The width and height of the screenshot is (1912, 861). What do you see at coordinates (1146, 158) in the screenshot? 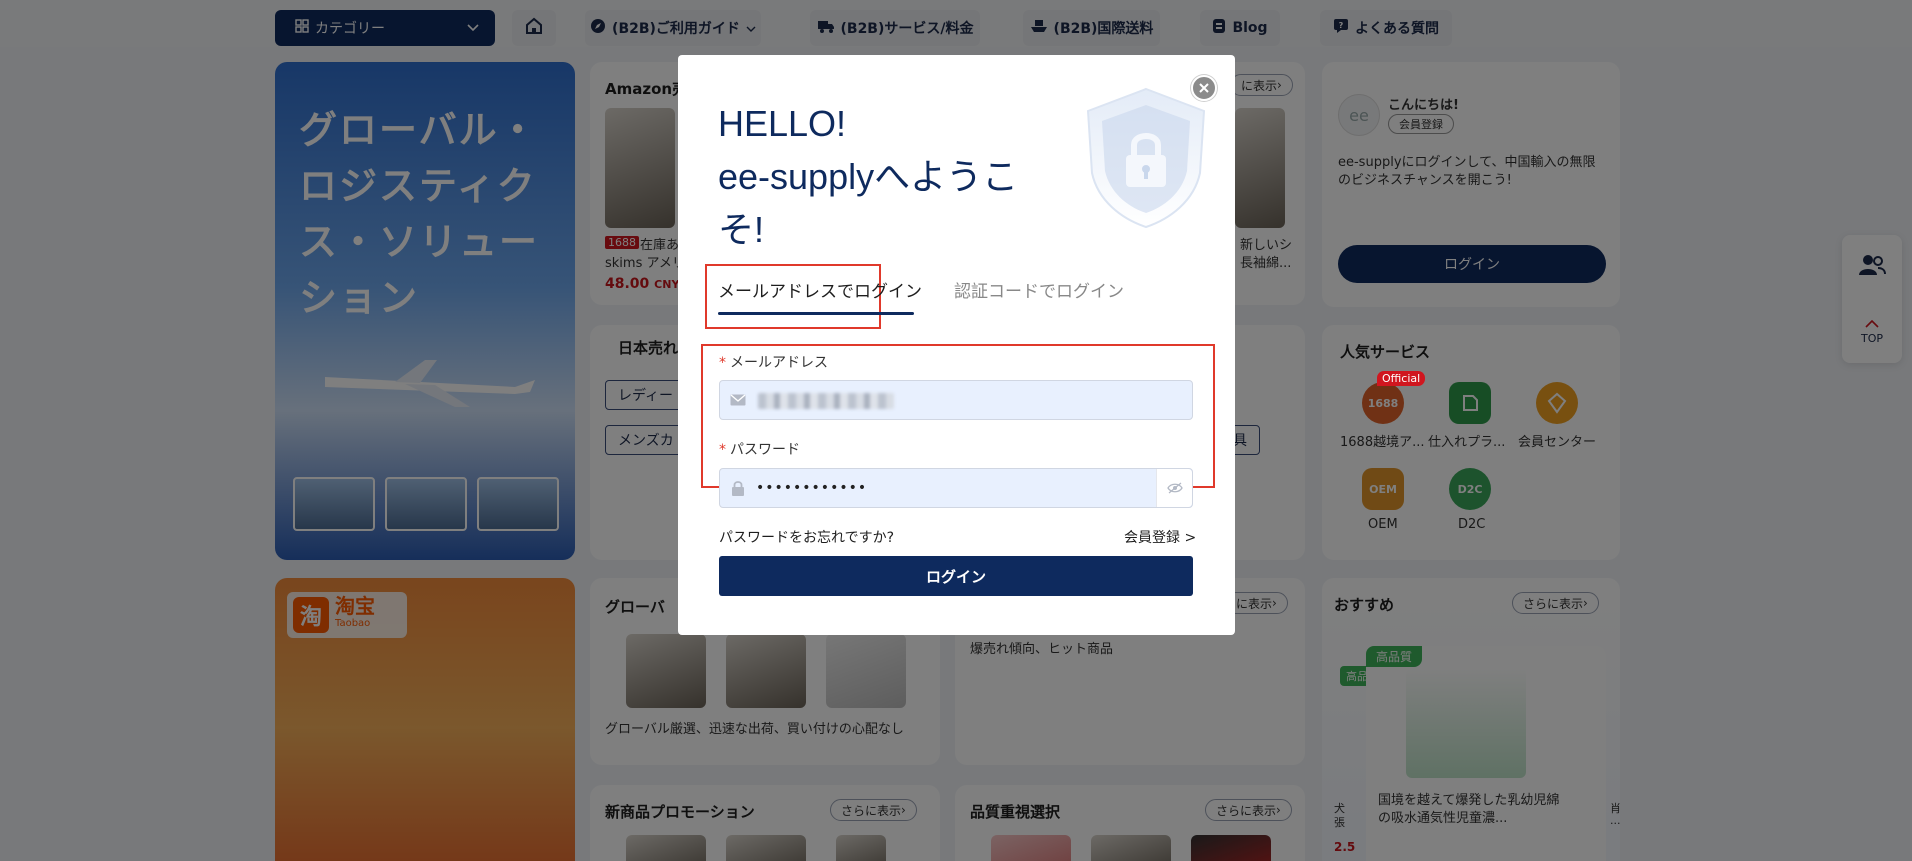
I see `shield-lock-icon` at bounding box center [1146, 158].